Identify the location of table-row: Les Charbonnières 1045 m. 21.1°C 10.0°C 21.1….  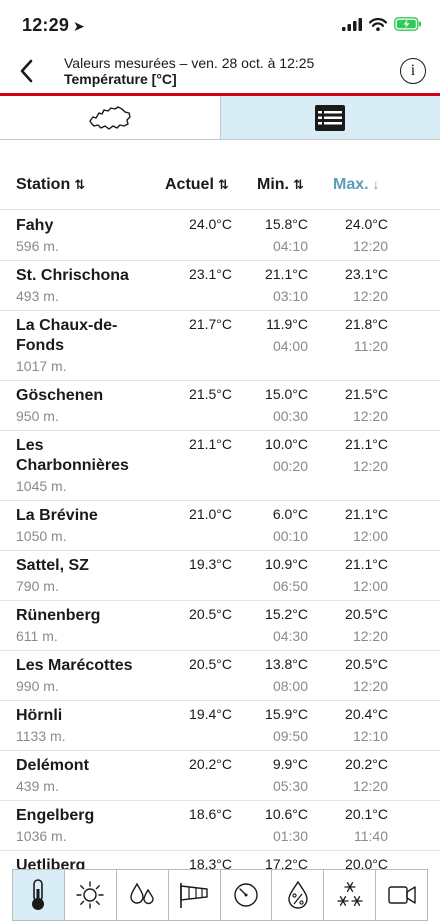
(220, 466).